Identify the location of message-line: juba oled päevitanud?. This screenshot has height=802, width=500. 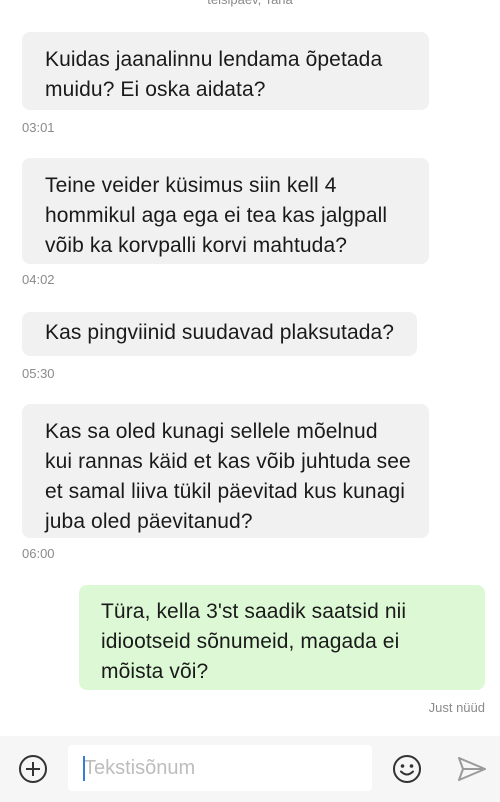
(149, 521).